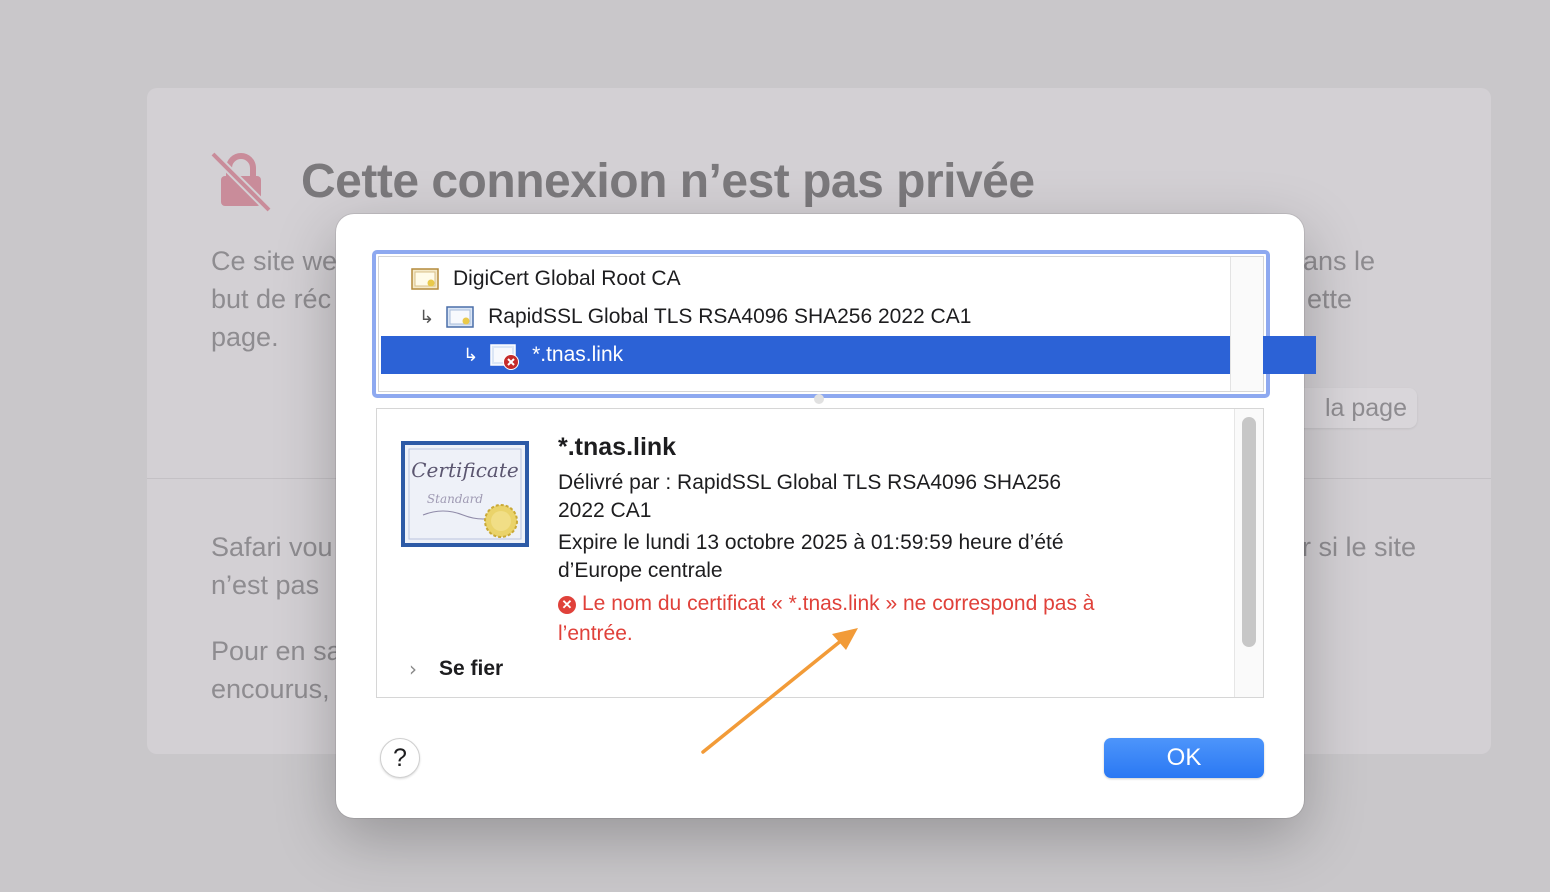 The height and width of the screenshot is (892, 1550). Describe the element at coordinates (270, 689) in the screenshot. I see `info-text: encourus,` at that location.